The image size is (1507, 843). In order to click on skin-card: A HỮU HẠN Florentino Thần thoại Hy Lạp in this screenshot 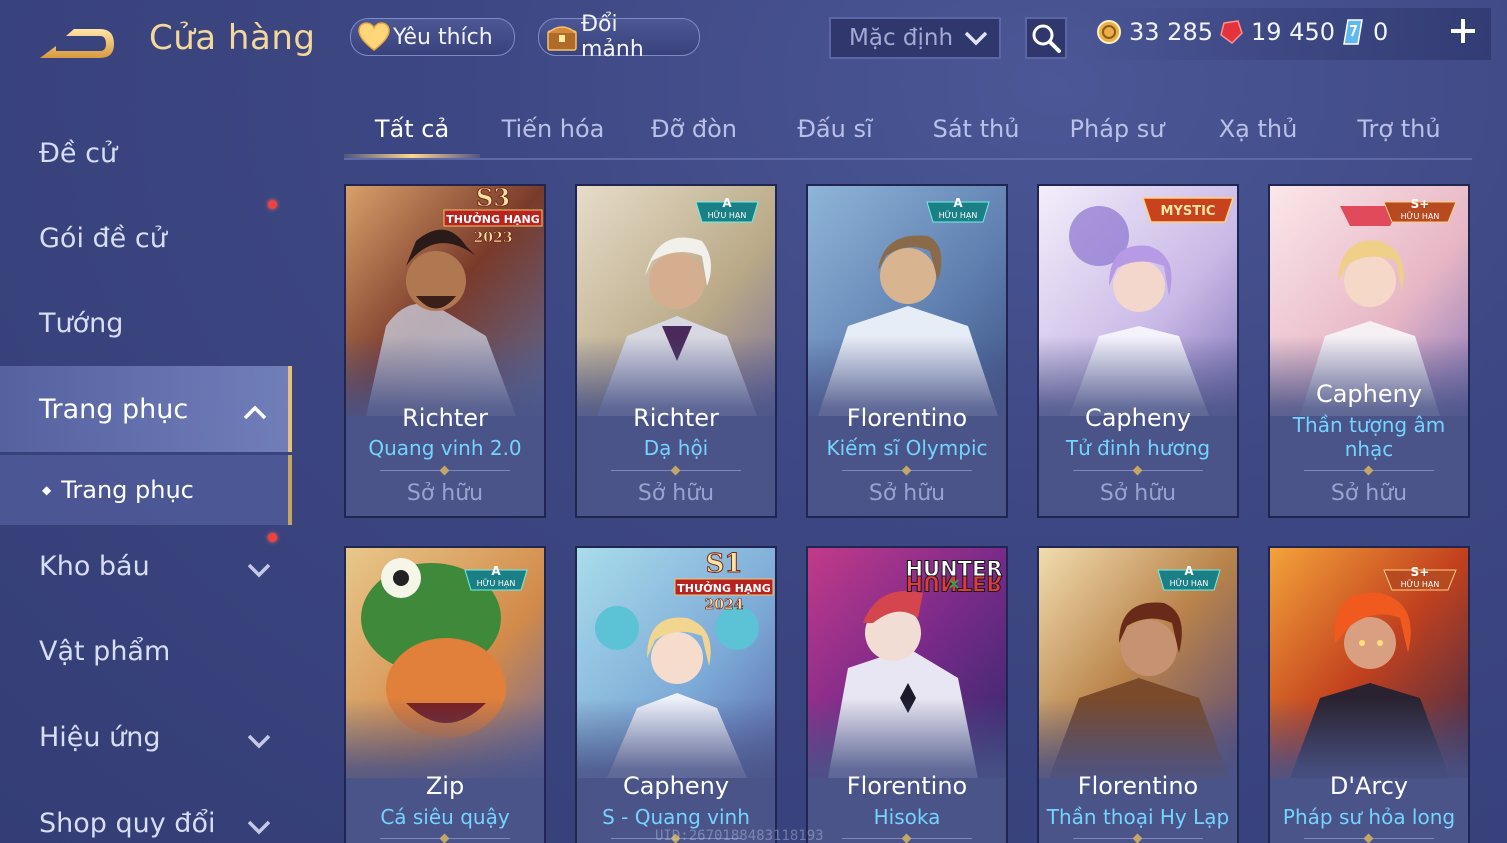, I will do `click(1138, 694)`.